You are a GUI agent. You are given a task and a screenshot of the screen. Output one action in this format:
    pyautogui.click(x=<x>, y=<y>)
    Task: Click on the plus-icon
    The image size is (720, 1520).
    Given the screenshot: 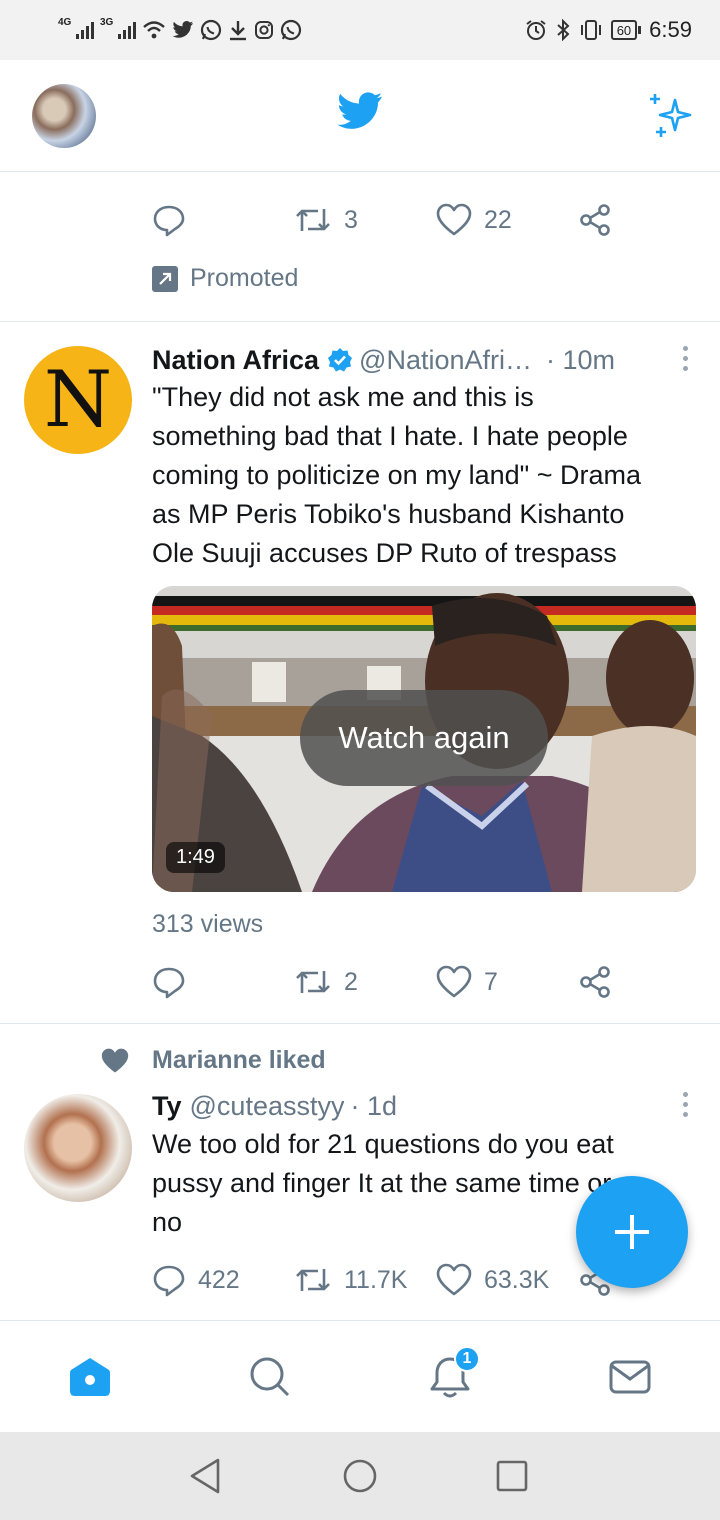 What is the action you would take?
    pyautogui.click(x=632, y=1232)
    